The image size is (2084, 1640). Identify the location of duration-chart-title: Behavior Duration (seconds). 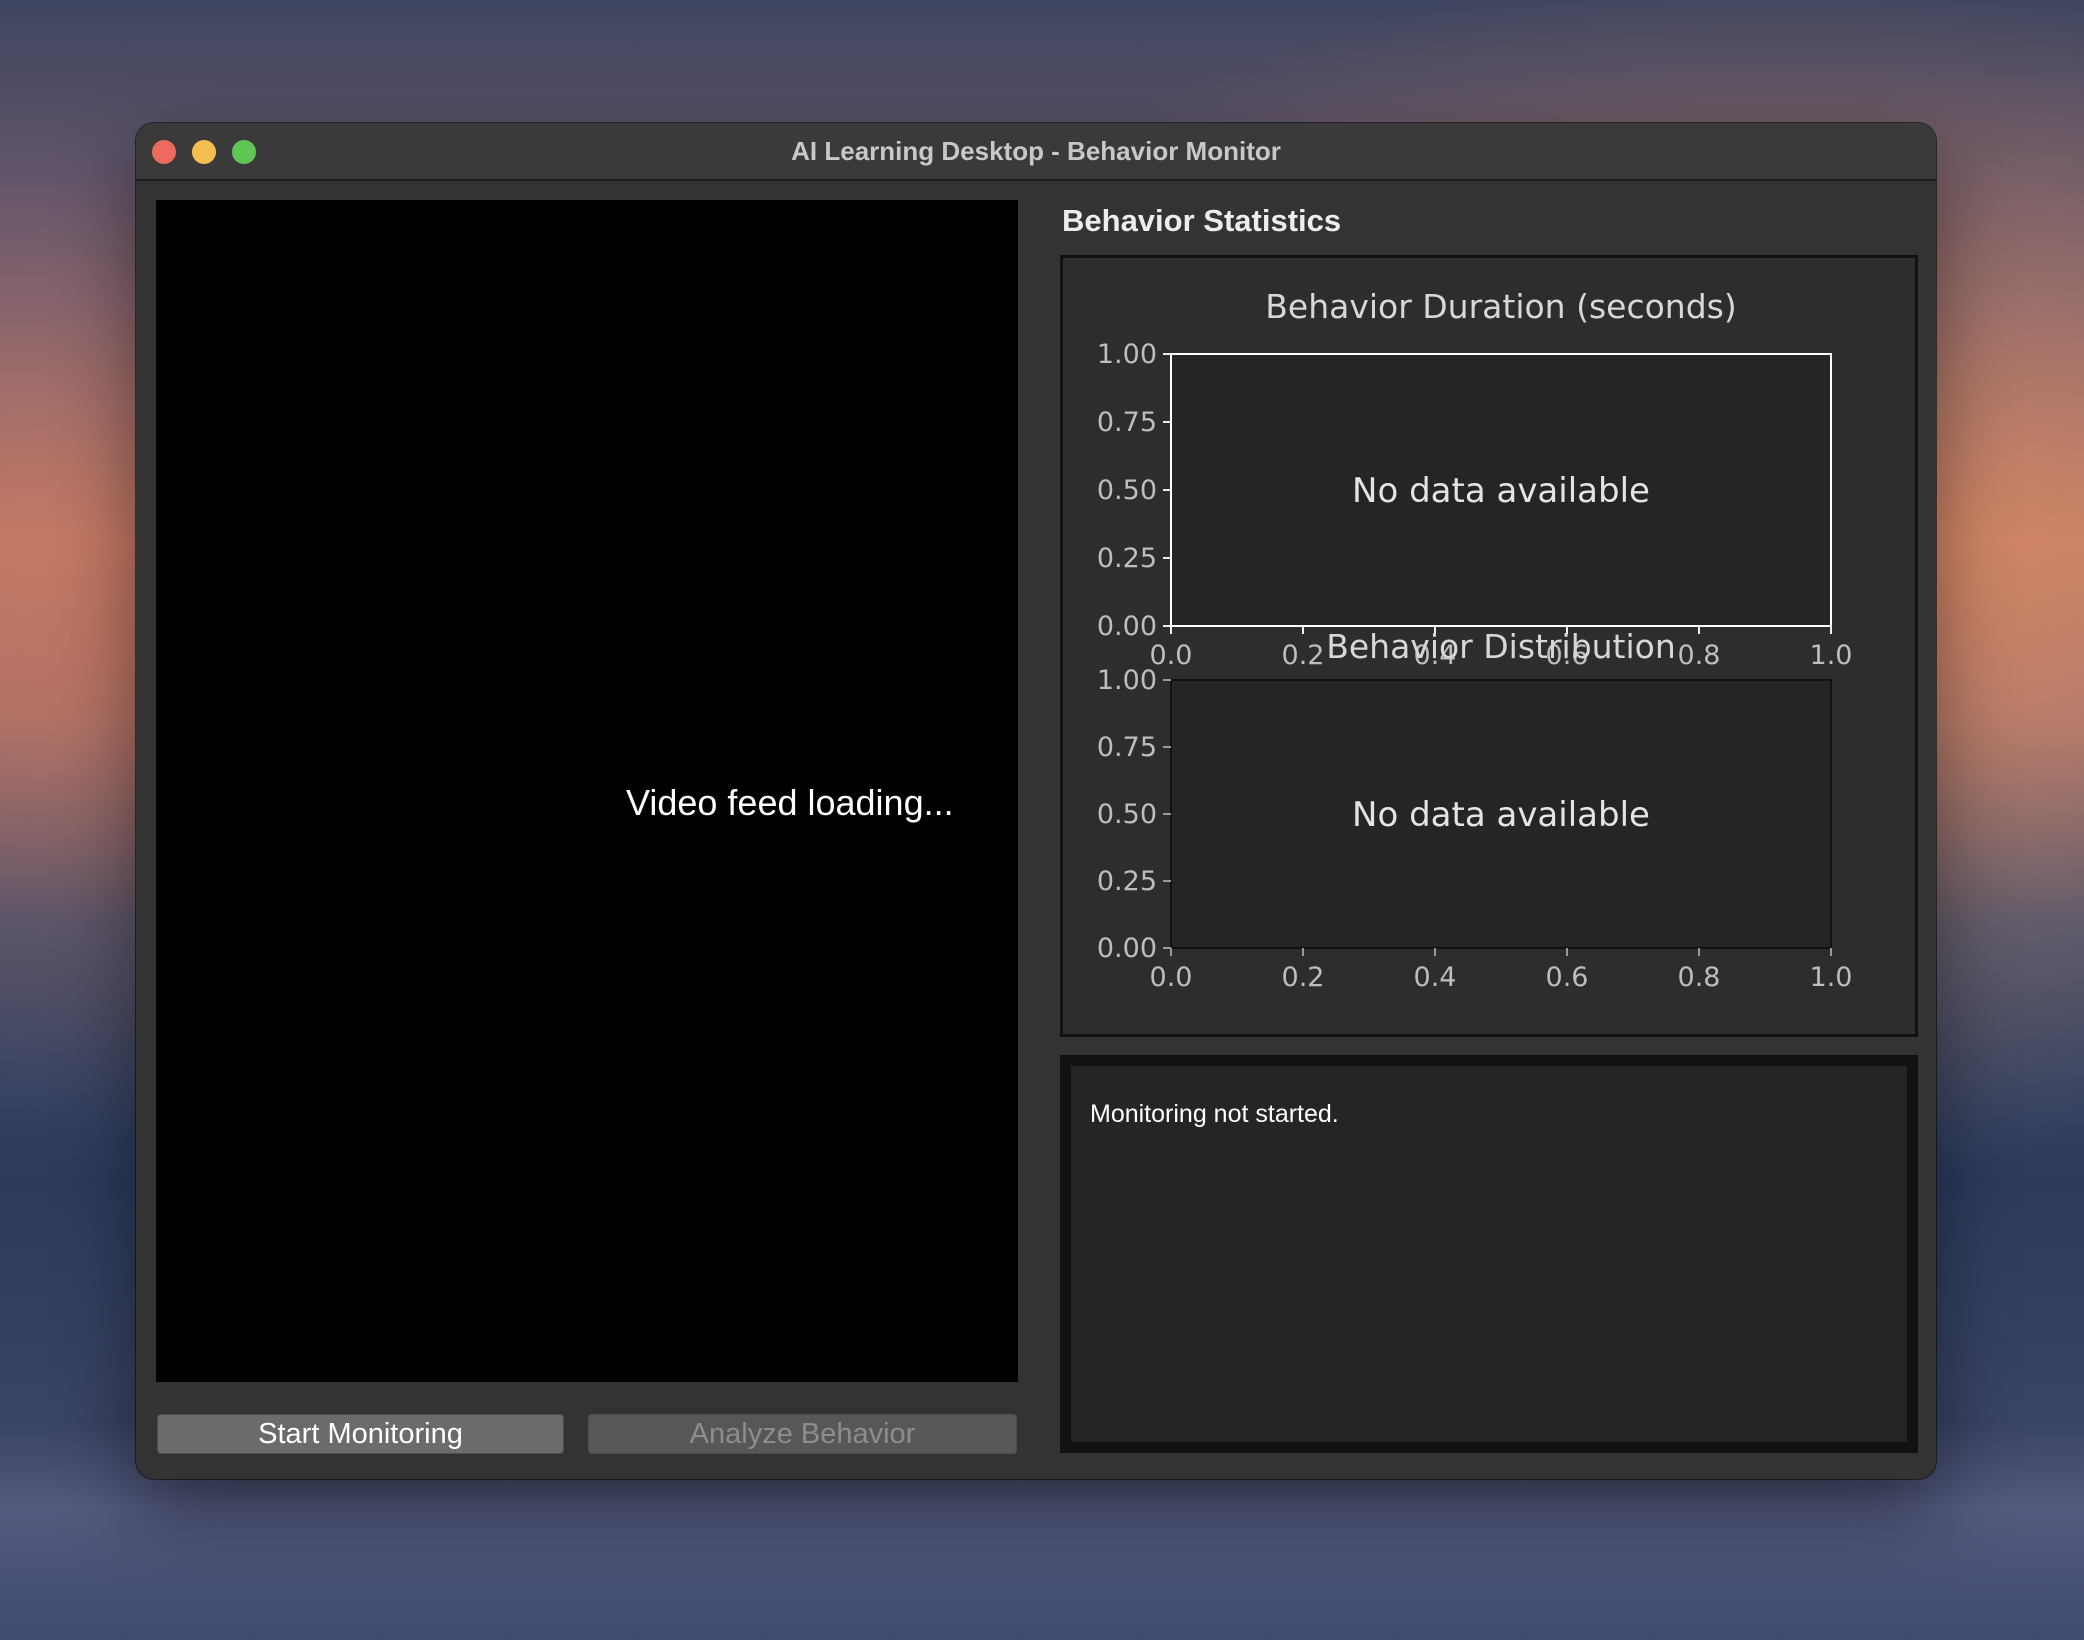
(1500, 306).